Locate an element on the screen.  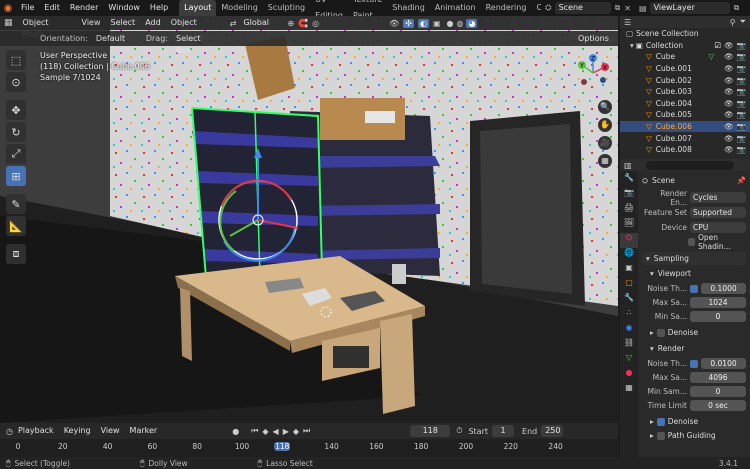
options-dropdown: Options is located at coordinates (594, 38).